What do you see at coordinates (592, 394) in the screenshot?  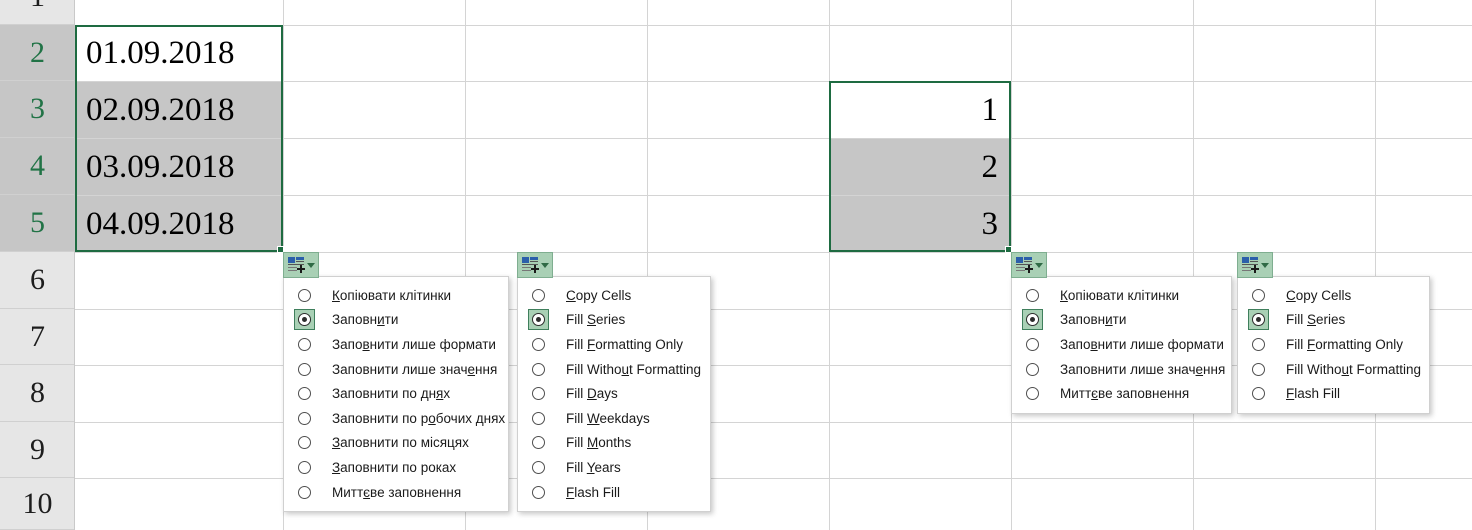 I see `menu-item-label: Fill Days` at bounding box center [592, 394].